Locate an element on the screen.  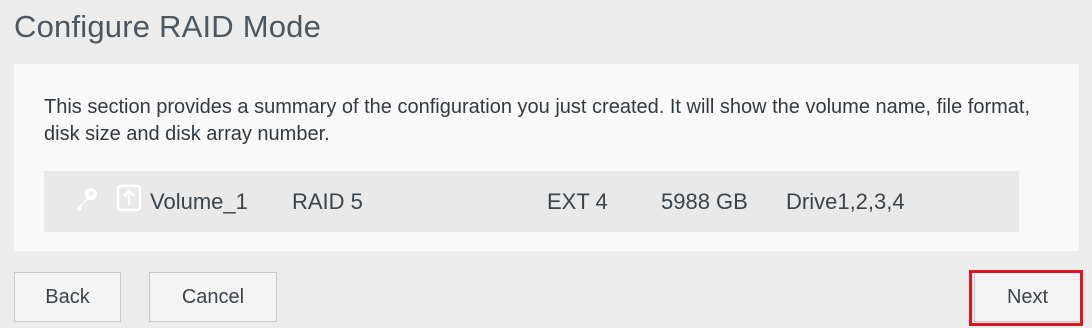
raid-mode: RAID 5 is located at coordinates (327, 201).